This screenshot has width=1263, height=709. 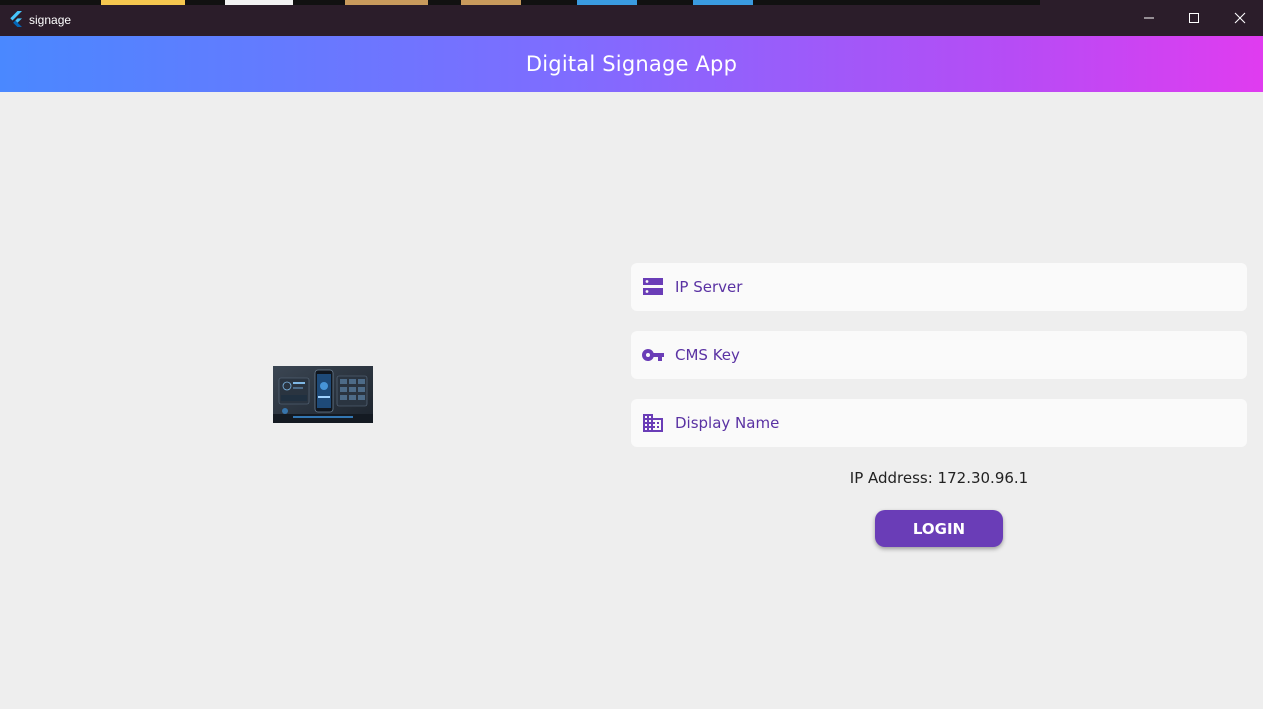 What do you see at coordinates (939, 528) in the screenshot?
I see `login-button: LOGIN` at bounding box center [939, 528].